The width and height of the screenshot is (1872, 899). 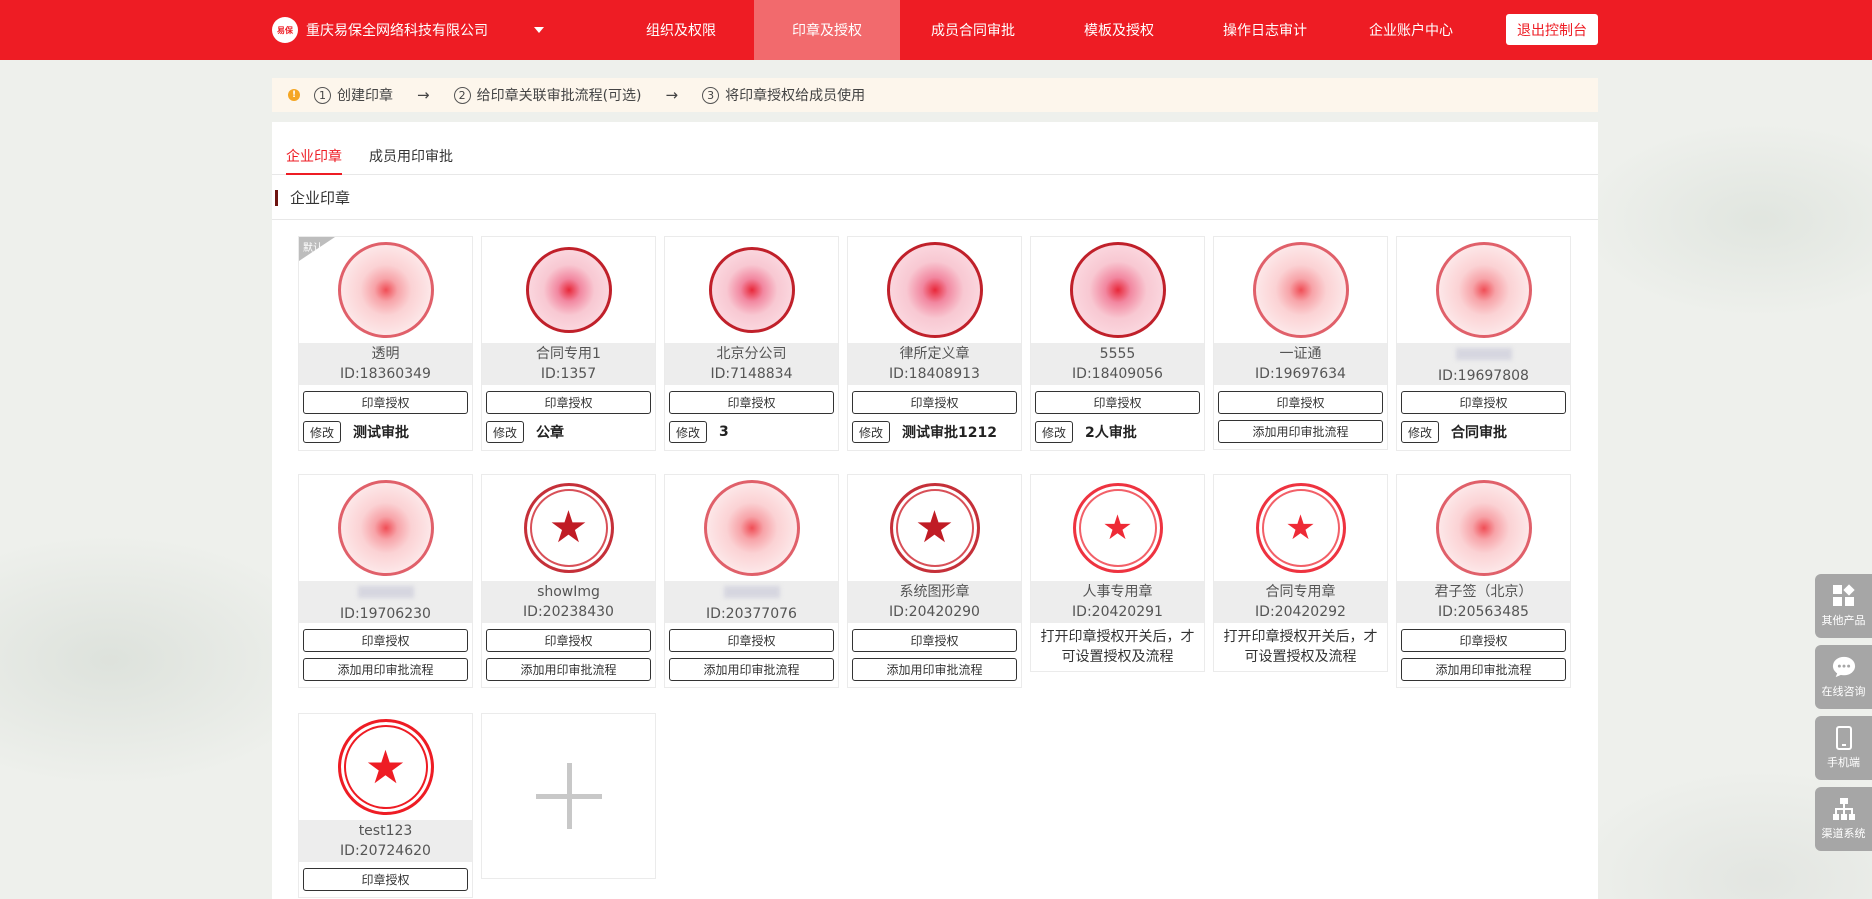 What do you see at coordinates (827, 30) in the screenshot?
I see `nav-seal-authorization: 印章及授权` at bounding box center [827, 30].